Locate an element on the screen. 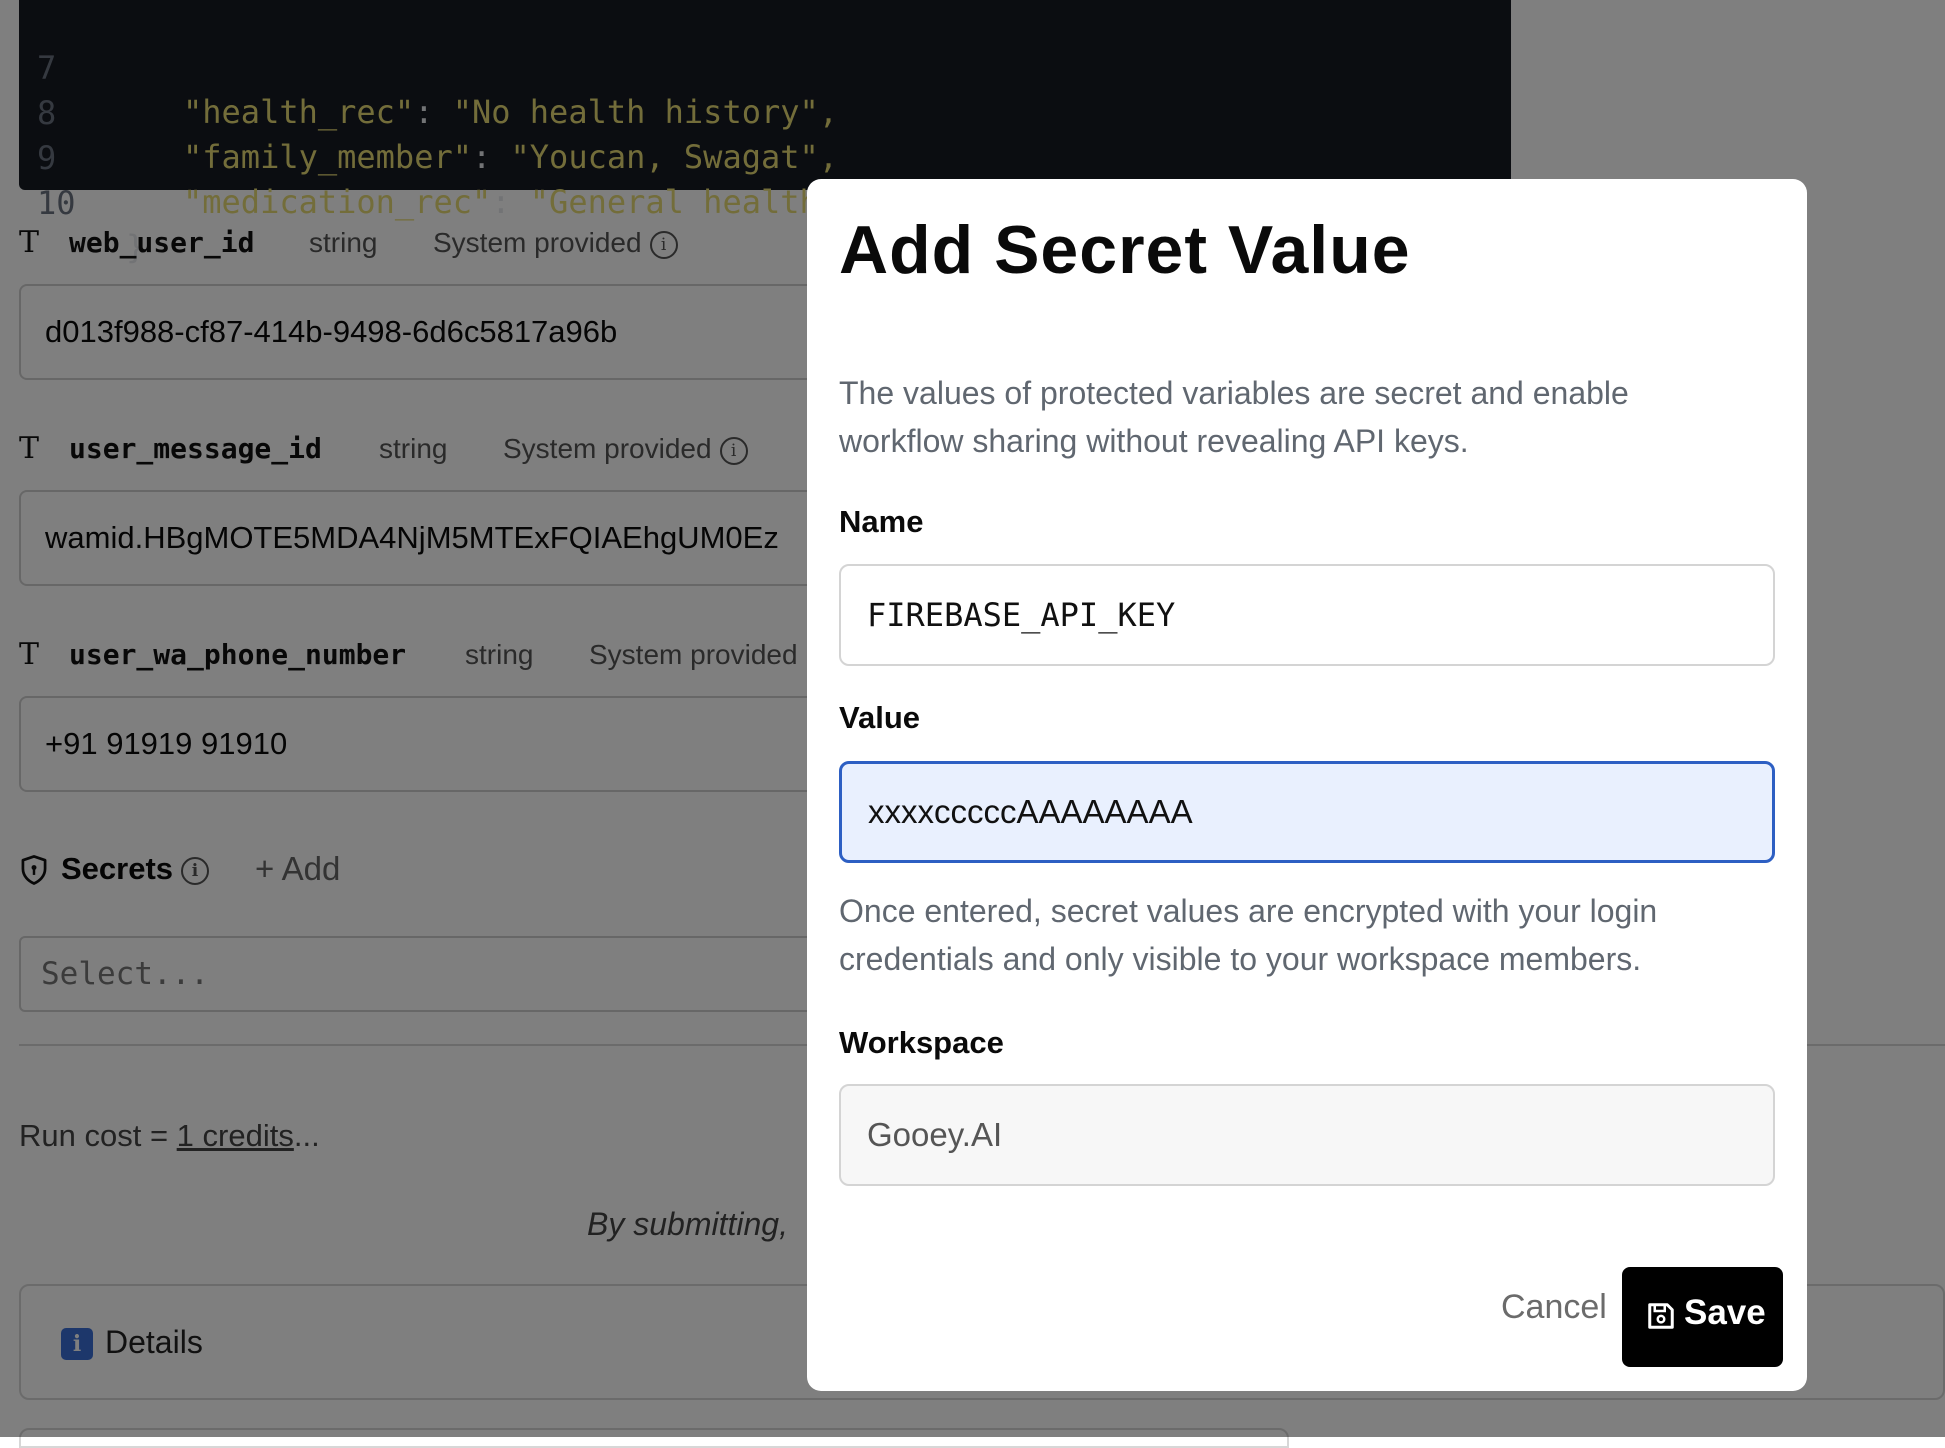 The width and height of the screenshot is (1945, 1448). cancel-button: Cancel is located at coordinates (1554, 1307).